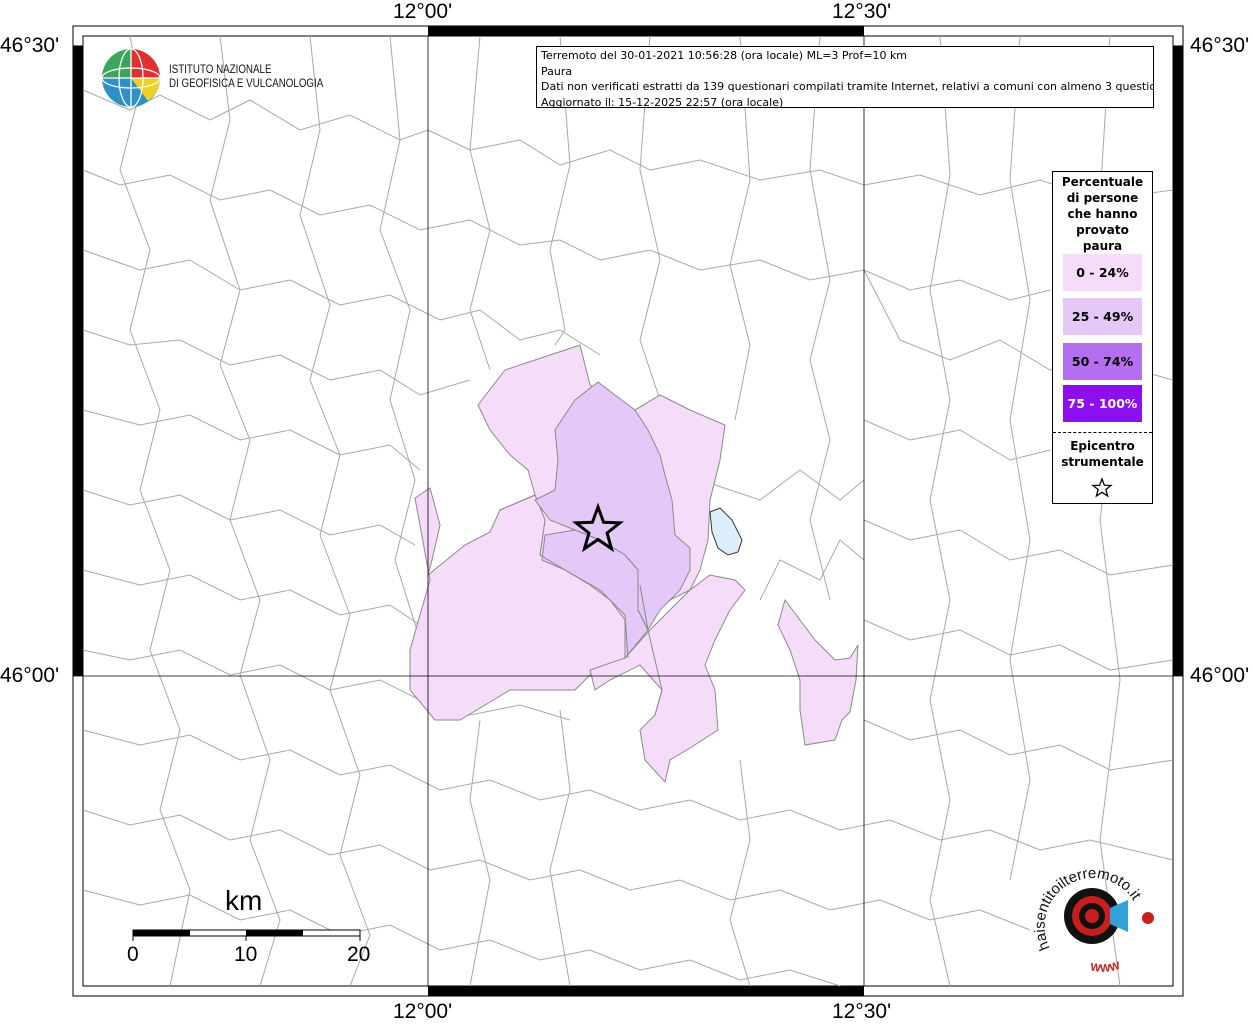  I want to click on coord-label-right-bottom: 46°00', so click(1220, 675).